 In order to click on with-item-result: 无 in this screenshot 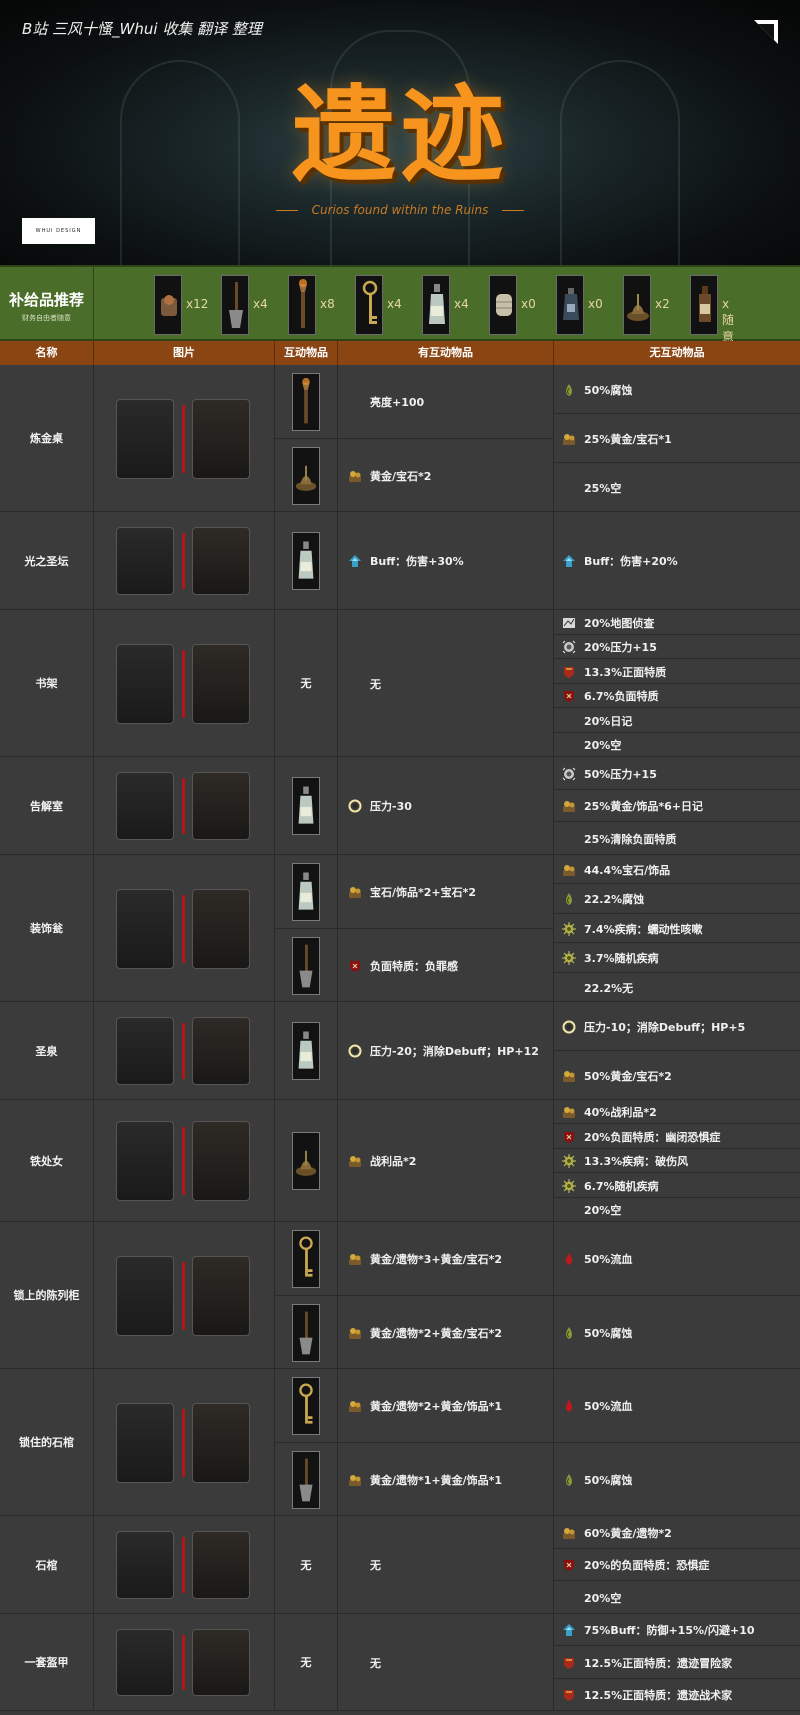, I will do `click(364, 1662)`.